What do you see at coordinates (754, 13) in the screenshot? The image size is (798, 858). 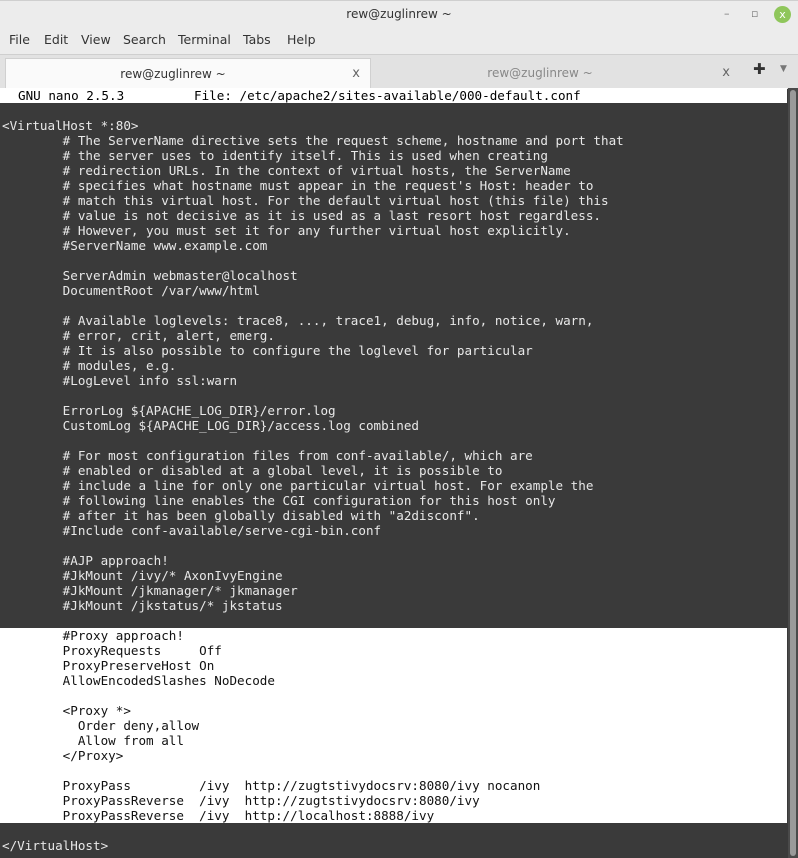 I see `maximize-button: ▫` at bounding box center [754, 13].